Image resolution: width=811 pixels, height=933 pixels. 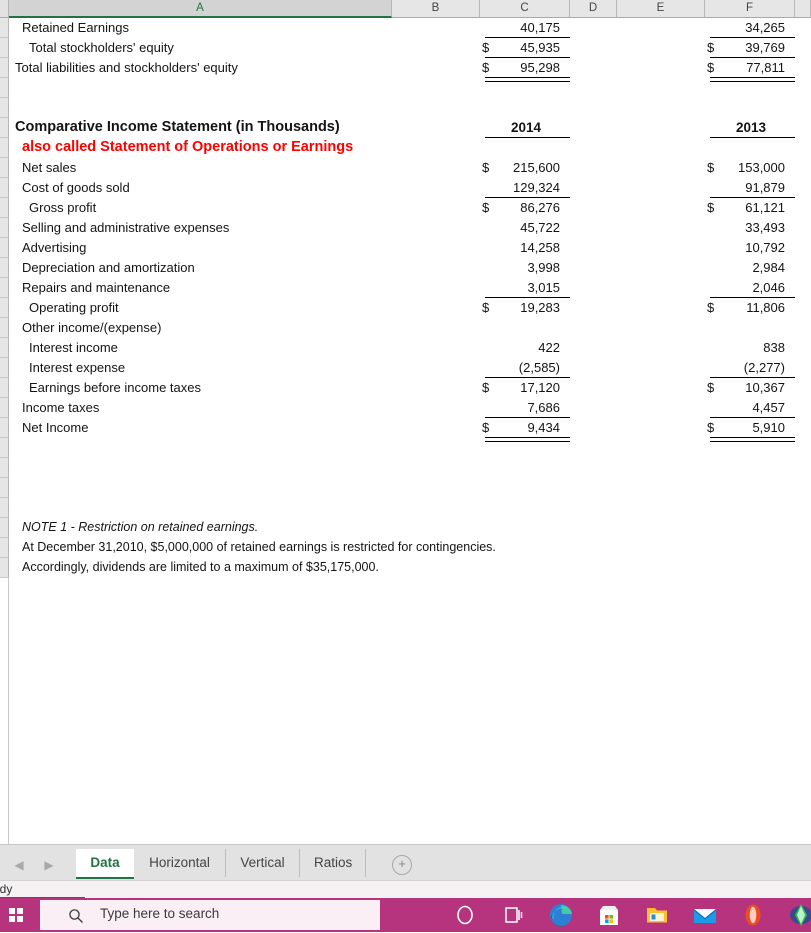 I want to click on cell-column-c: (2,585), so click(x=535, y=368).